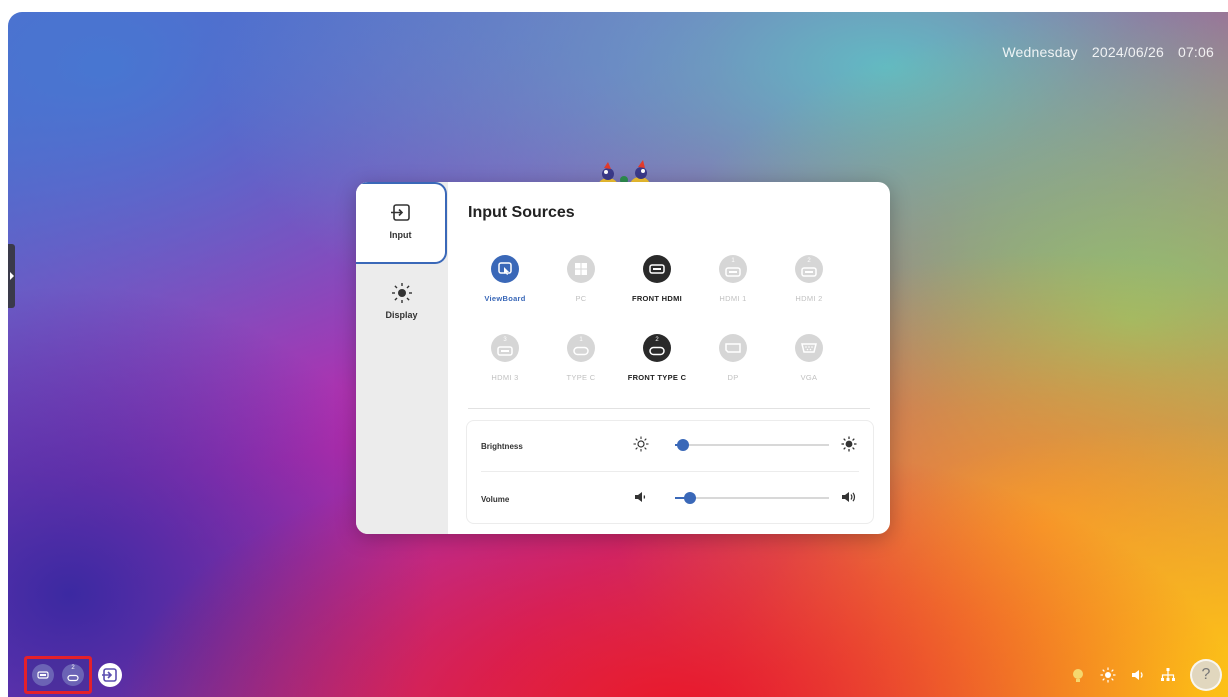 Image resolution: width=1228 pixels, height=697 pixels. Describe the element at coordinates (1138, 675) in the screenshot. I see `volume-icon` at that location.